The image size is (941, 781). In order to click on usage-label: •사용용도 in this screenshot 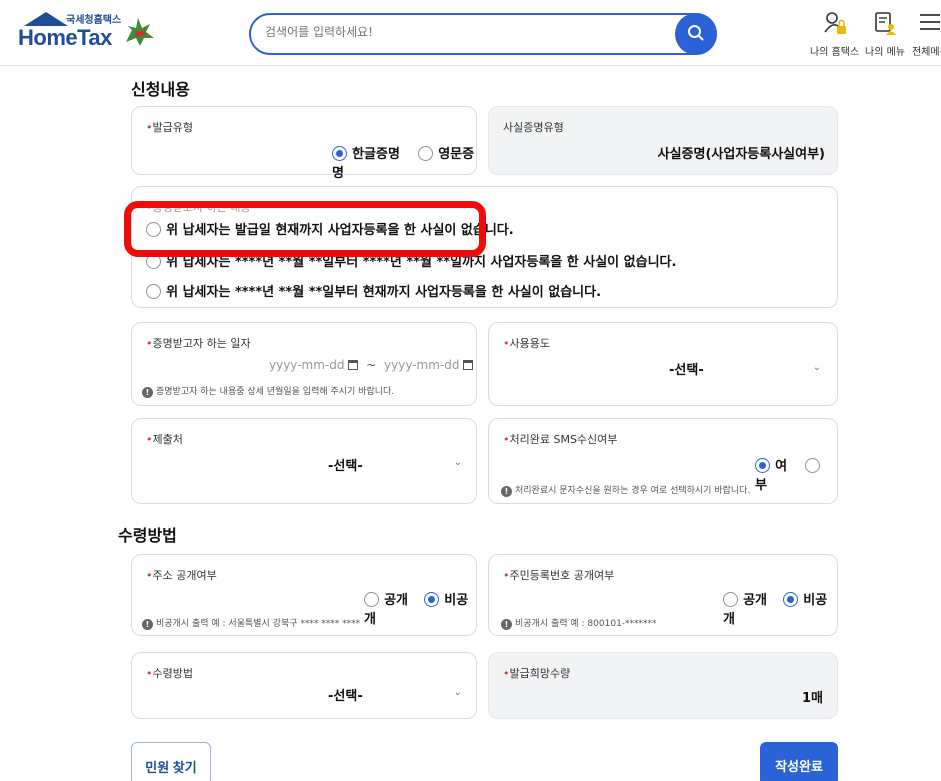, I will do `click(526, 343)`.